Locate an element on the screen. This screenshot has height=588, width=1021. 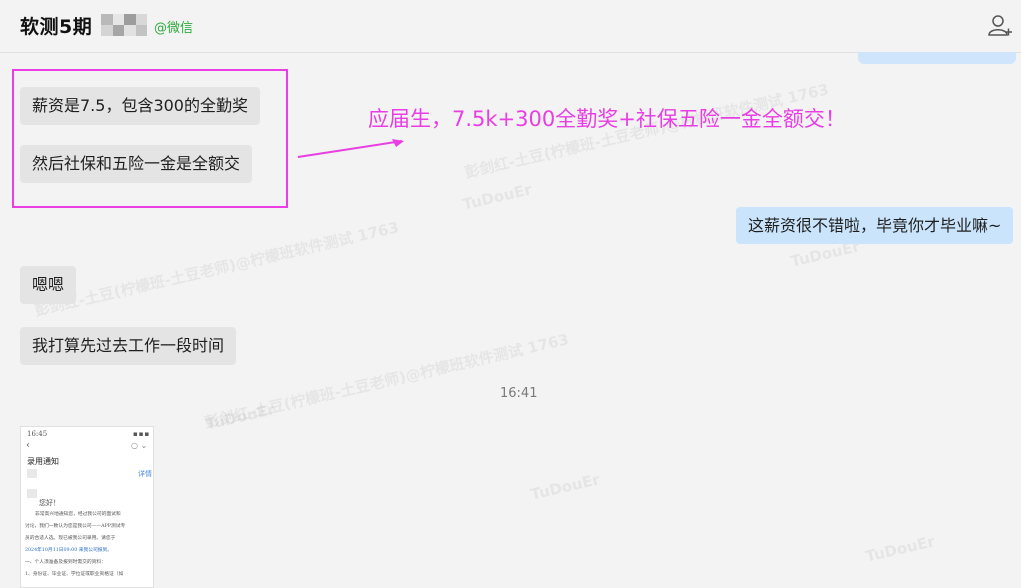
arrow-icon is located at coordinates (350, 148).